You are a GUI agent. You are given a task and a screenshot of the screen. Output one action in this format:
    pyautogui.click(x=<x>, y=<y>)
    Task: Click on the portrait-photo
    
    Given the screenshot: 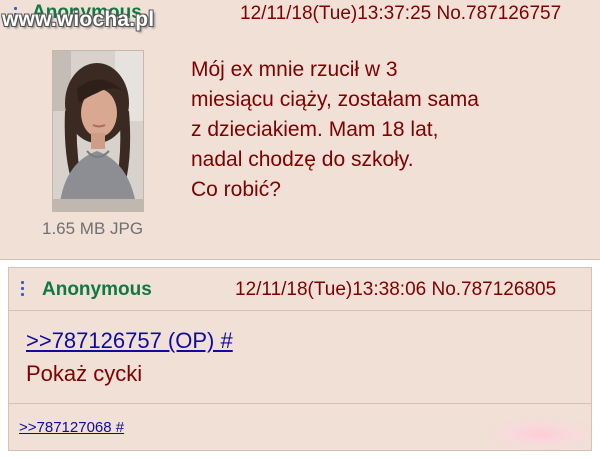 What is the action you would take?
    pyautogui.click(x=98, y=131)
    